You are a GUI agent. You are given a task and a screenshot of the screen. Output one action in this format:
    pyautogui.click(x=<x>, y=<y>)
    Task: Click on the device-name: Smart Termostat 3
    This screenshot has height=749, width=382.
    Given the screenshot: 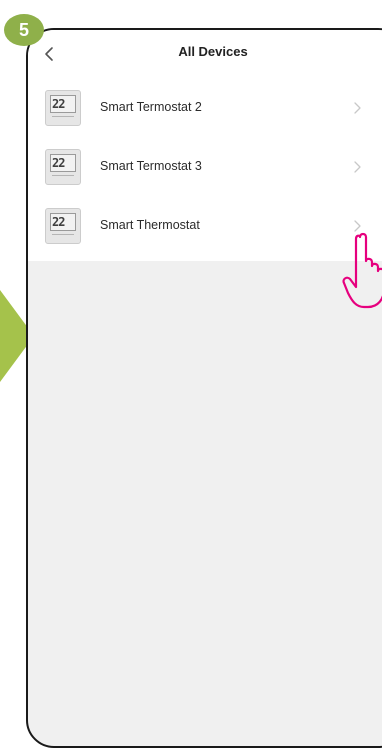 What is the action you would take?
    pyautogui.click(x=151, y=166)
    